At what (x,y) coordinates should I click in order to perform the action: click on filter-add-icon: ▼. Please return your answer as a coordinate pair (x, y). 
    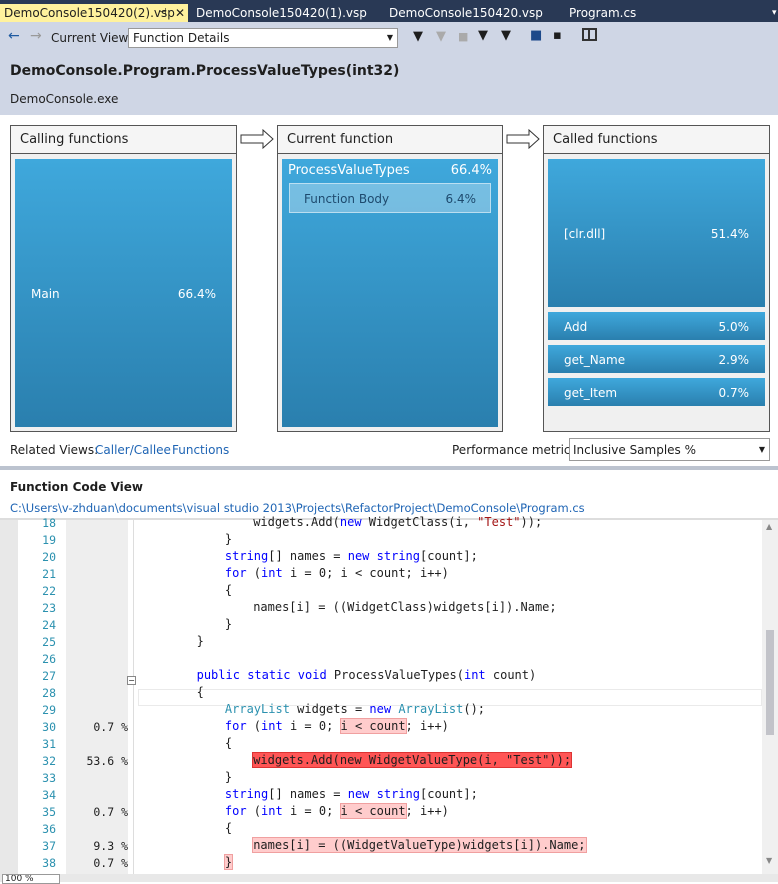
    Looking at the image, I should click on (483, 35).